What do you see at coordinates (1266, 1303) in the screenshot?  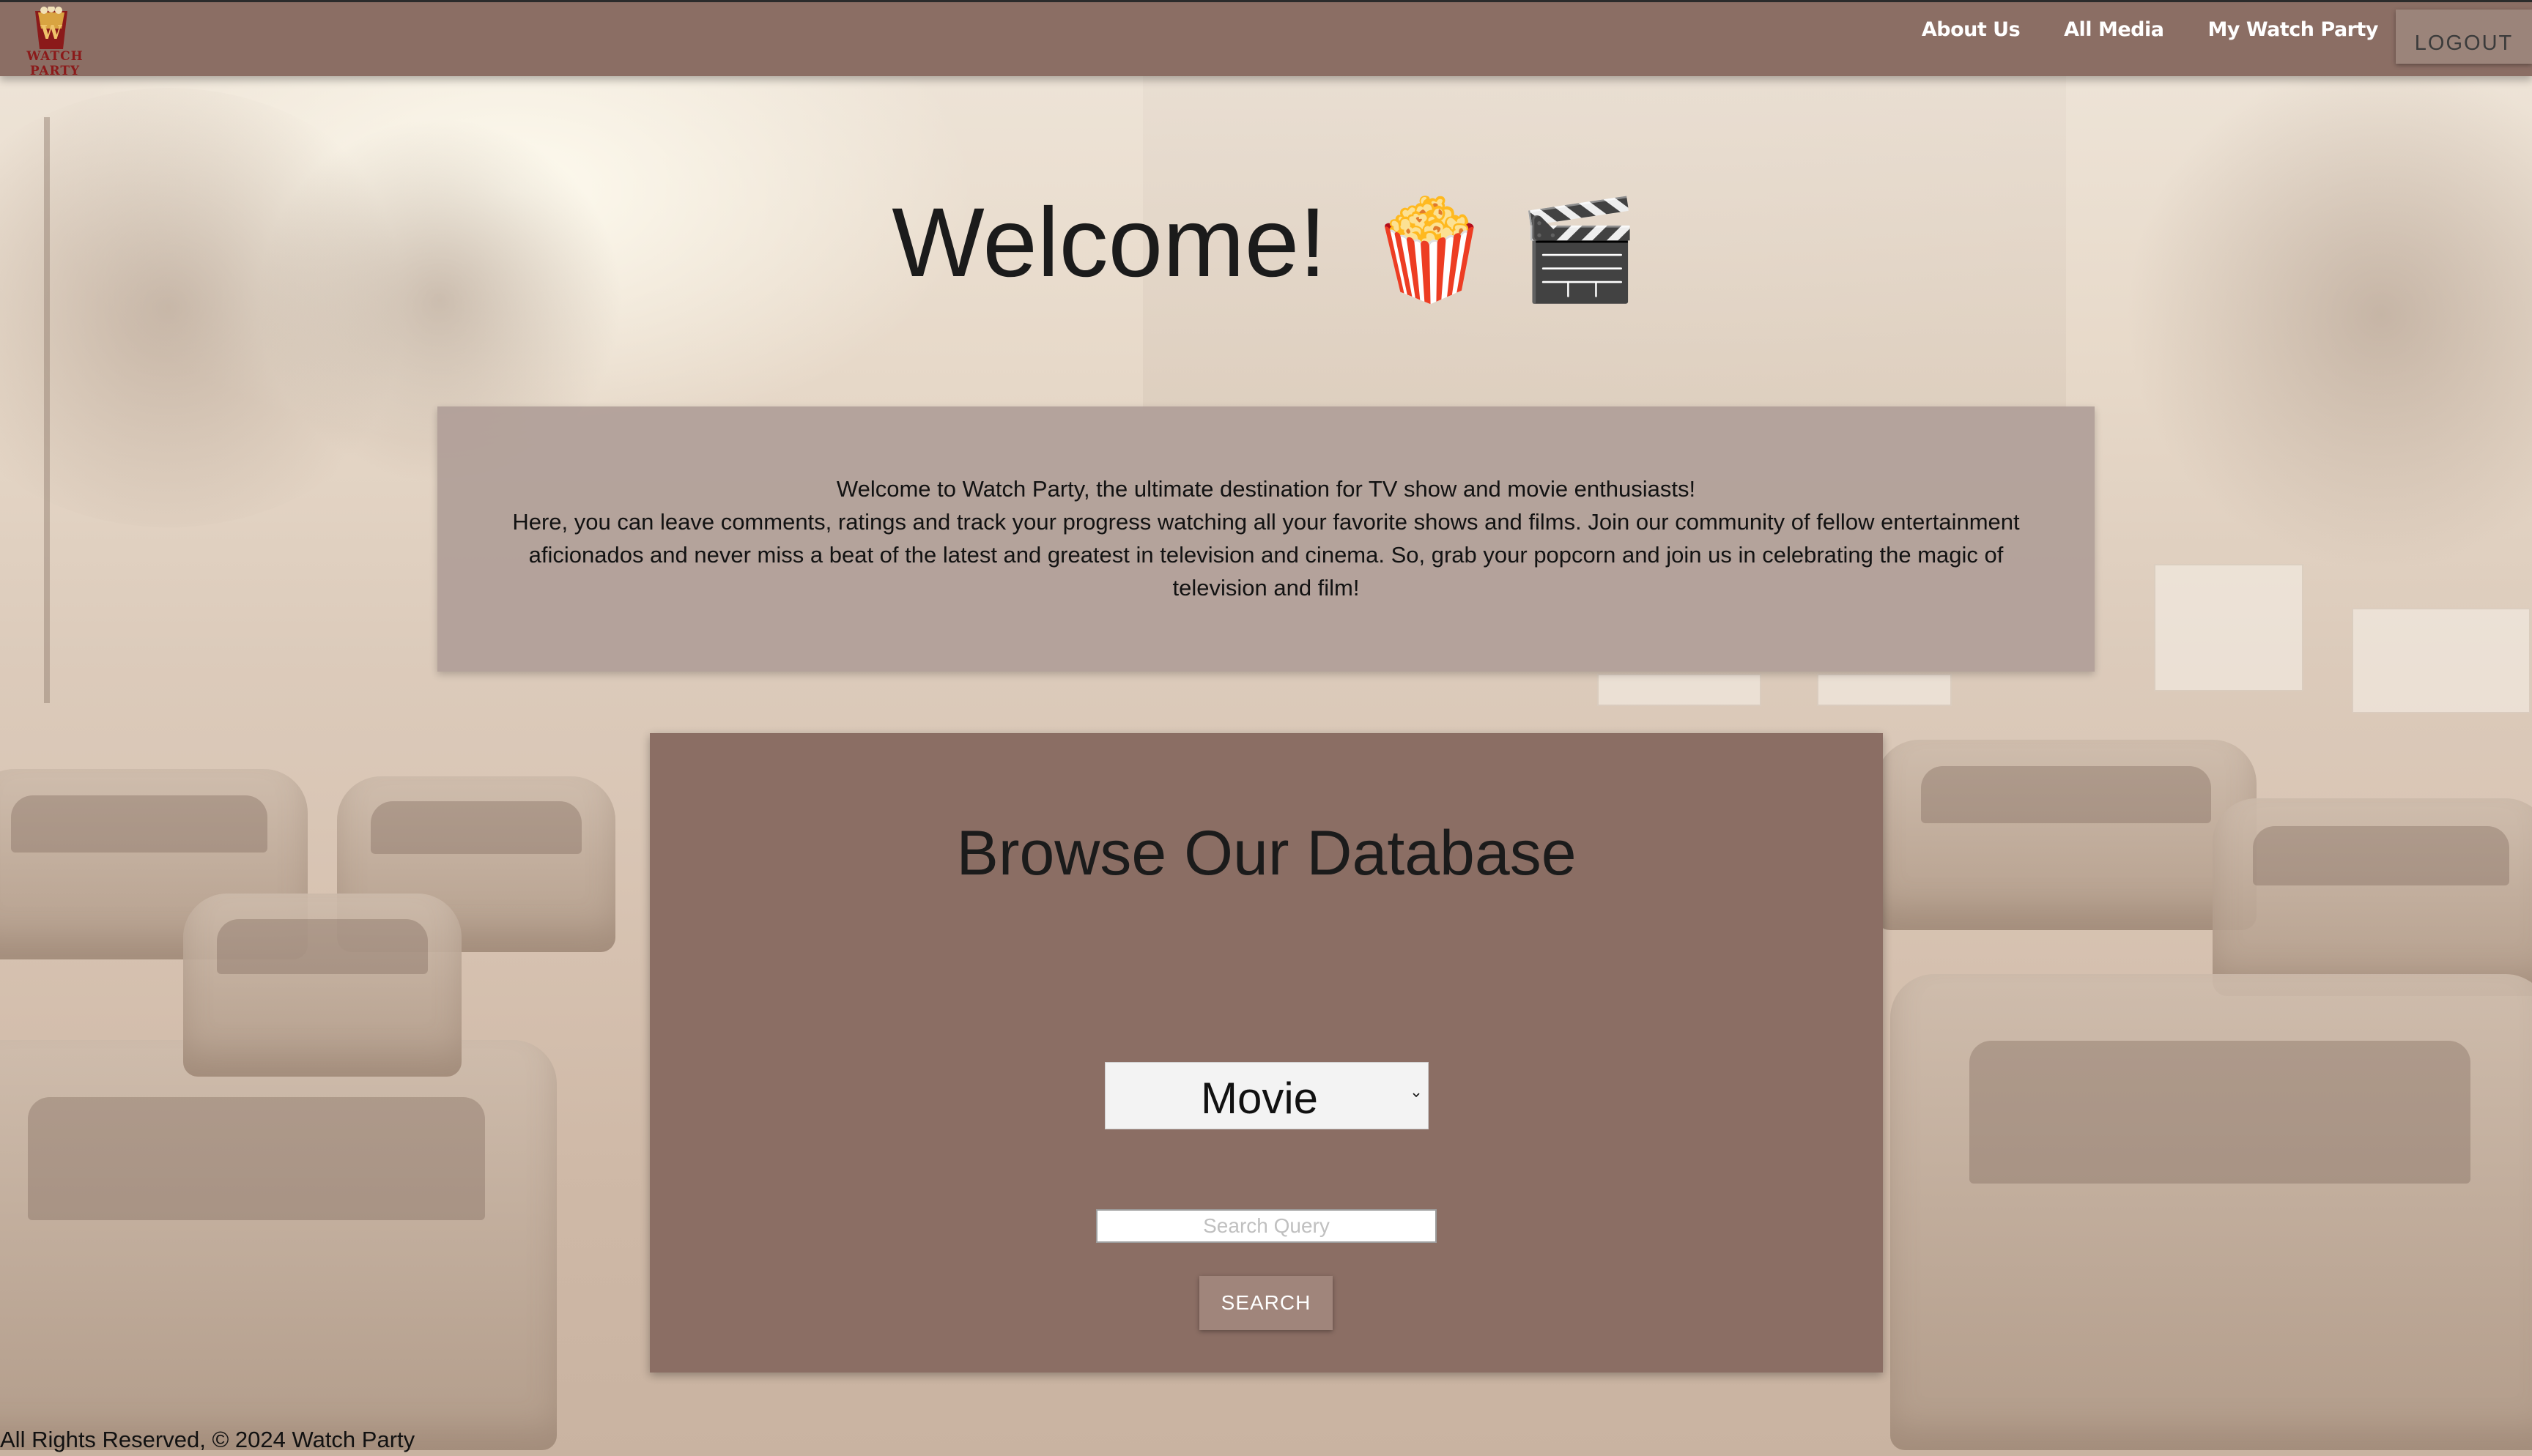 I see `search-button: SEARCH` at bounding box center [1266, 1303].